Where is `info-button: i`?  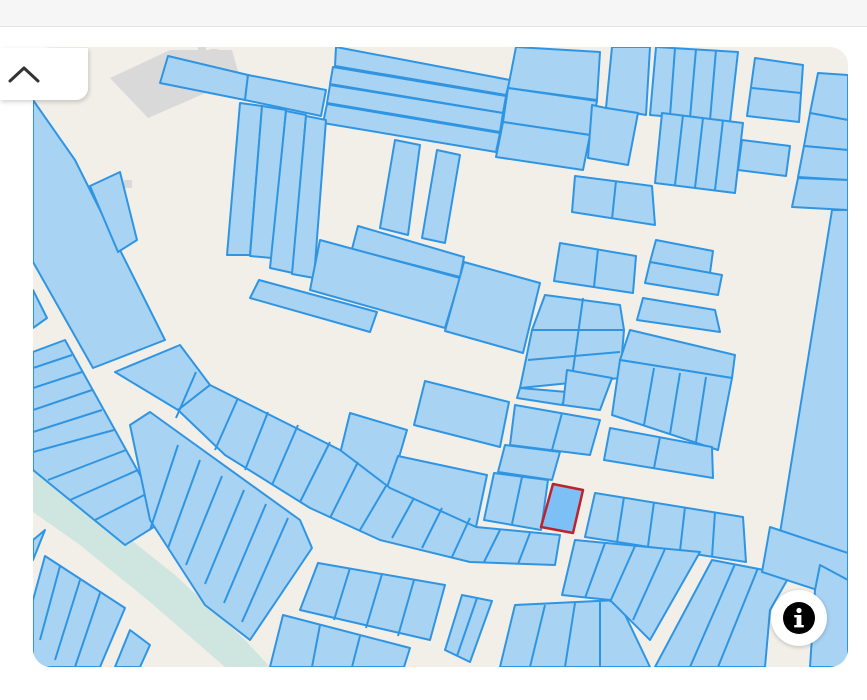
info-button: i is located at coordinates (799, 618).